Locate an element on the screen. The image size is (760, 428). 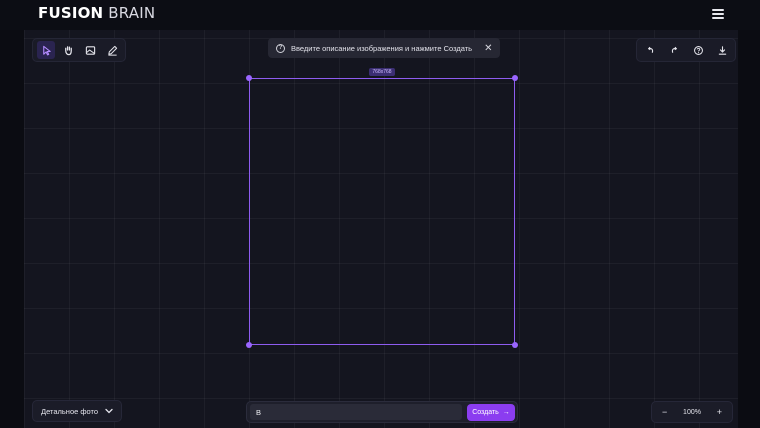
close-icon: ✕ is located at coordinates (488, 48).